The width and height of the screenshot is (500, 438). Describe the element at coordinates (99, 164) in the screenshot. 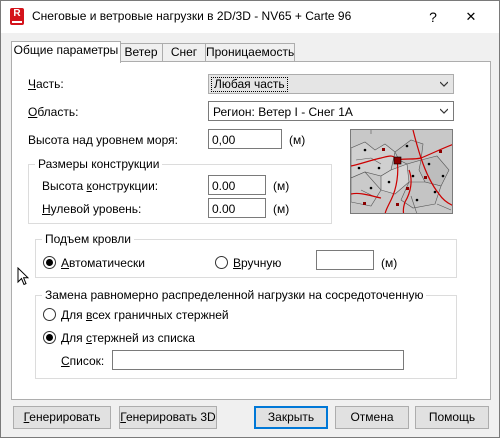

I see `dimensions-group-title: Размеры конструкции` at that location.